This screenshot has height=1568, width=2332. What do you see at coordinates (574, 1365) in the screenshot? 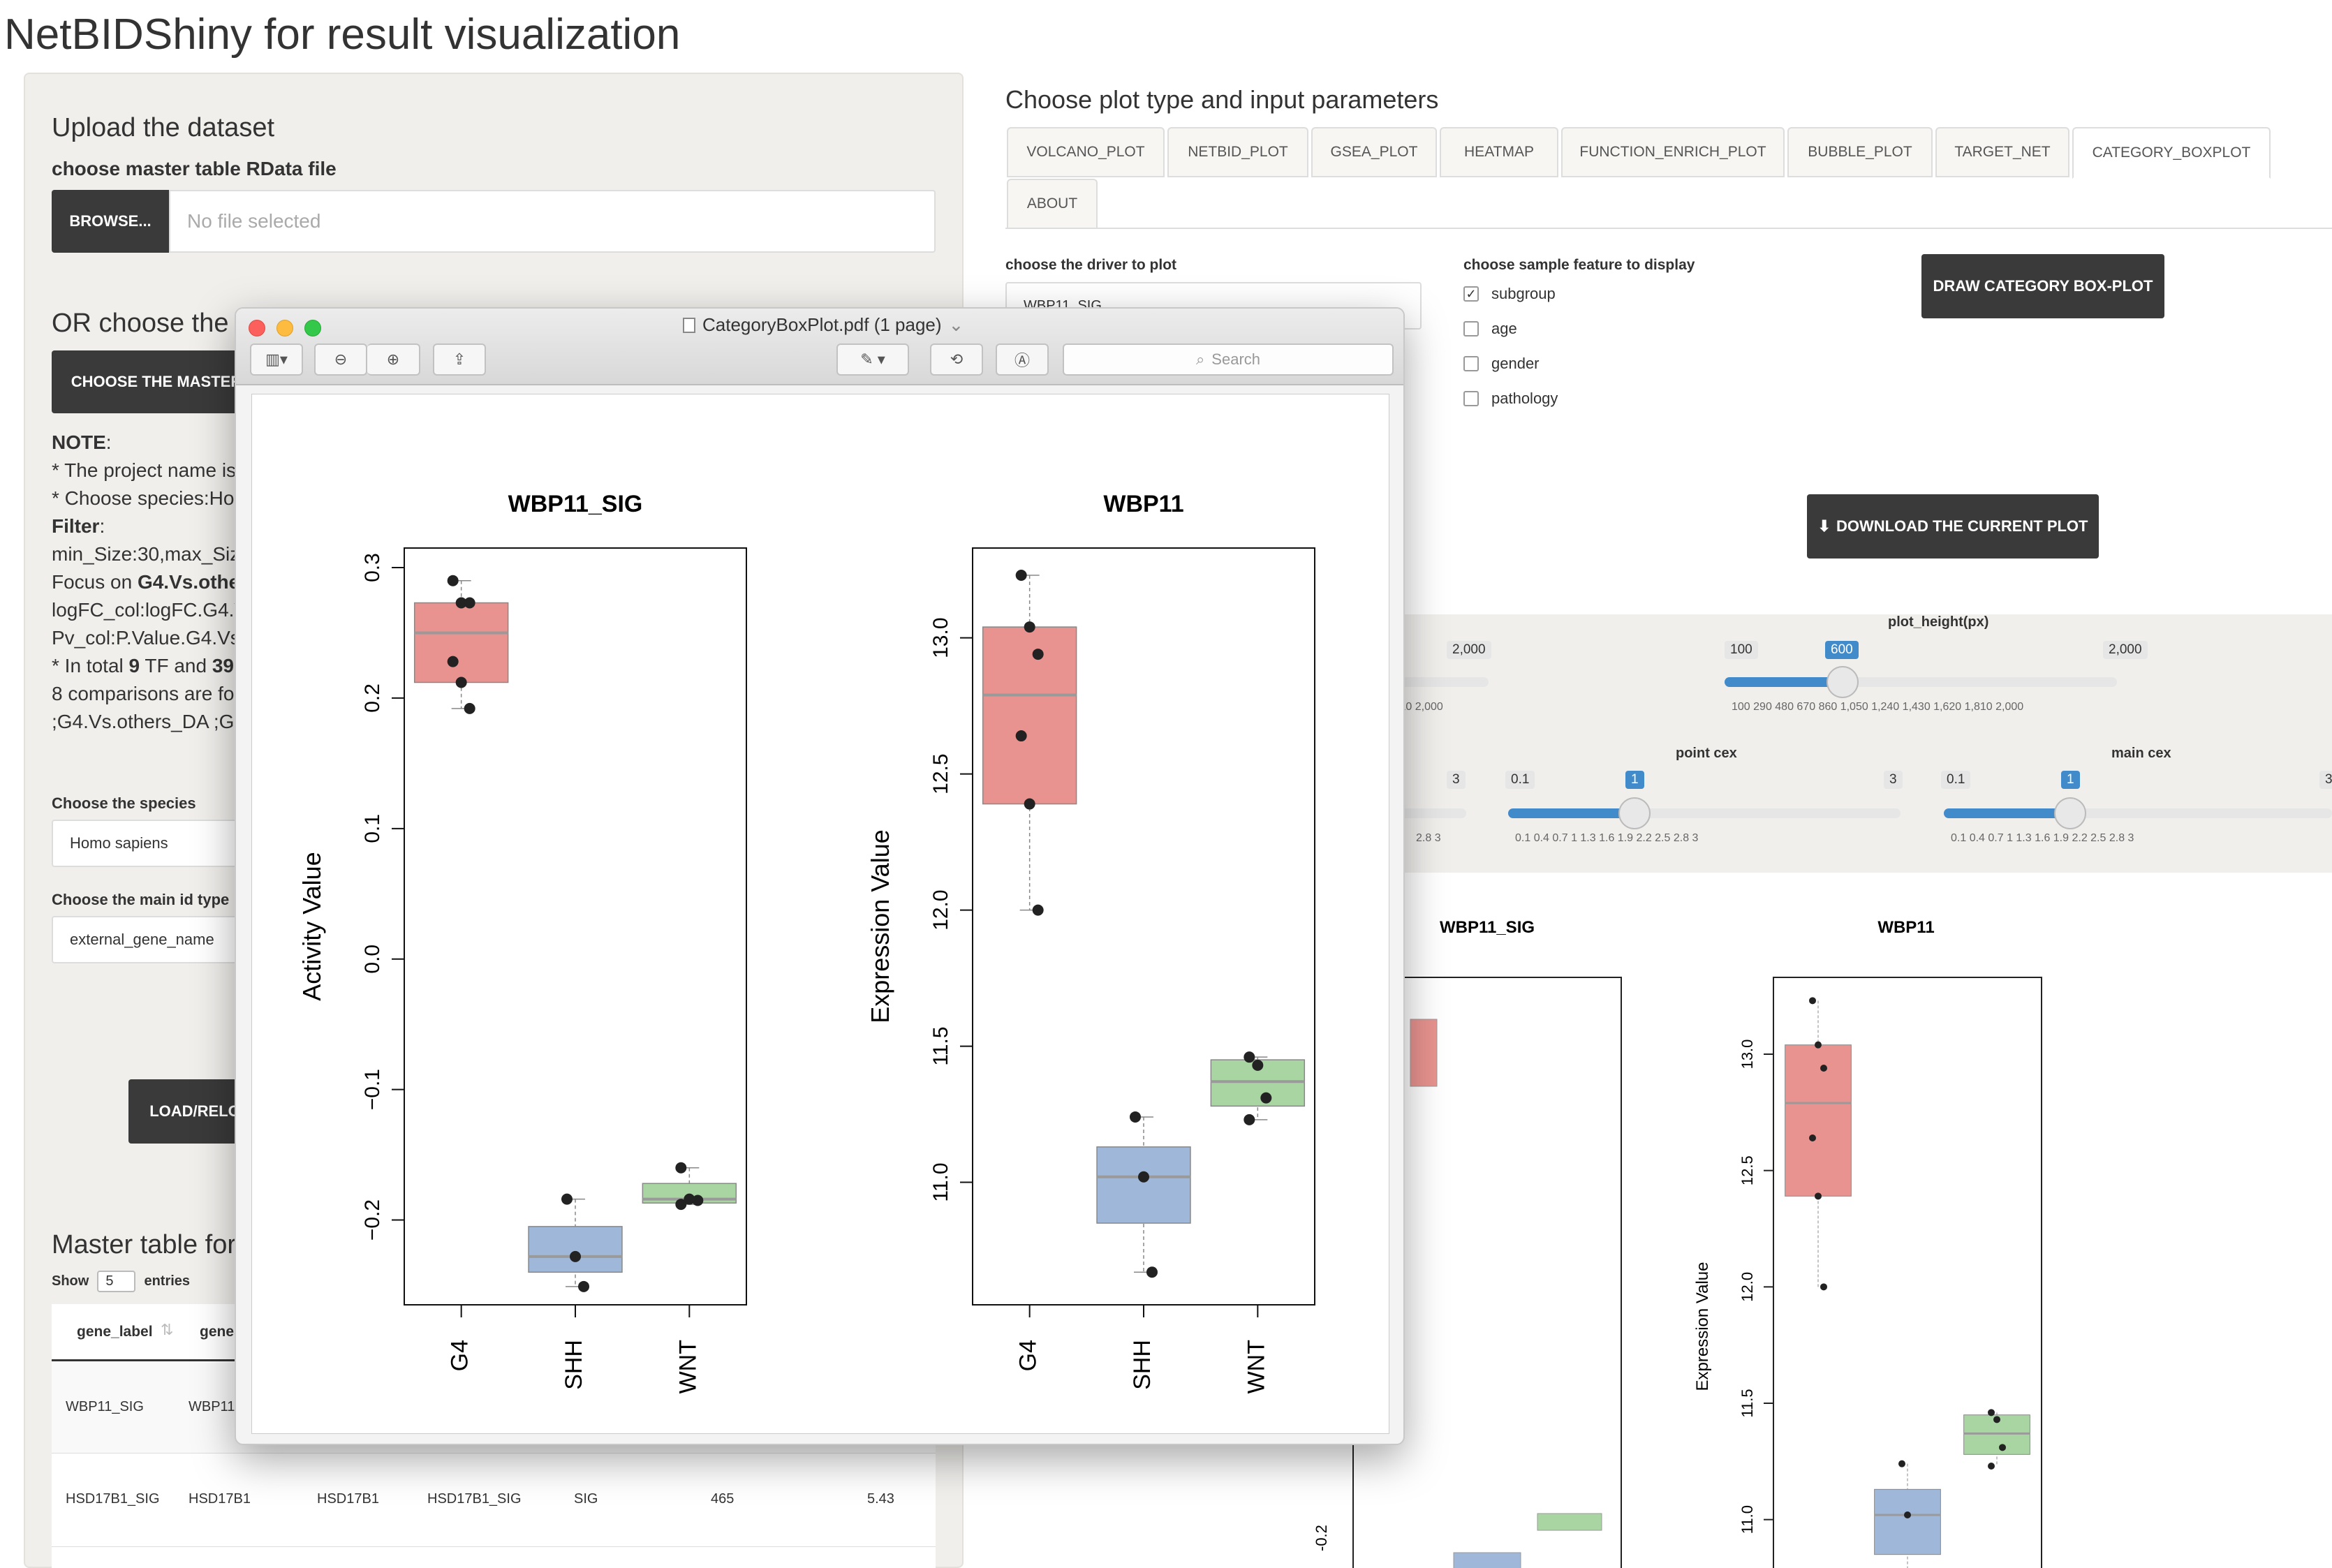
I see `x-tick-label: SHH` at bounding box center [574, 1365].